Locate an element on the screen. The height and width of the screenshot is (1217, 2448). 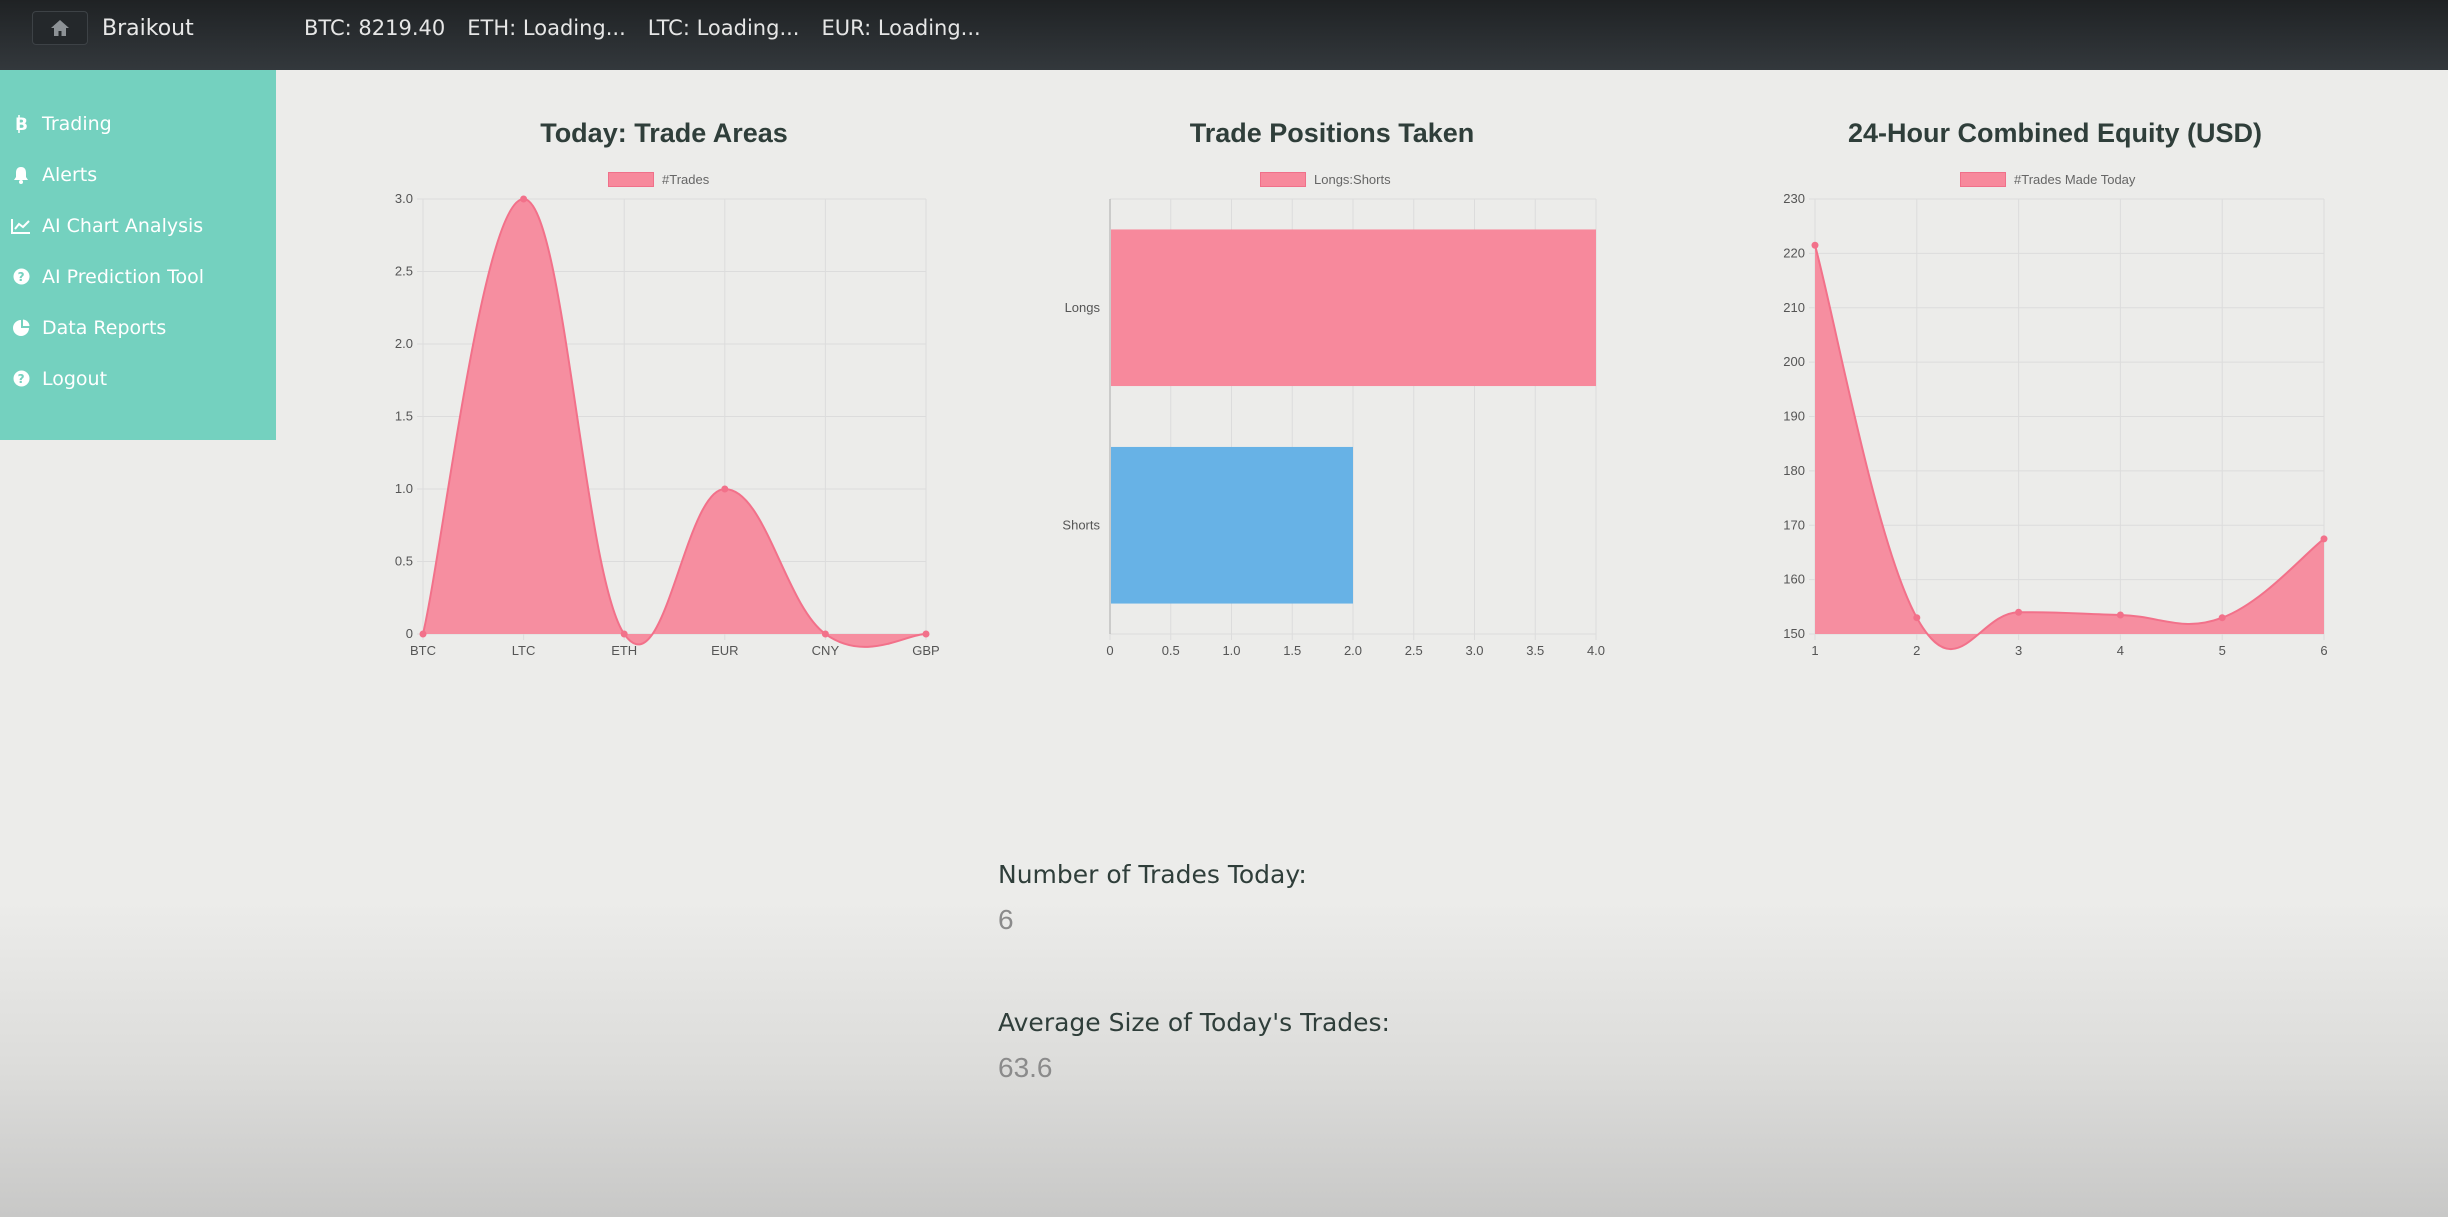
chart-trade-positions: 0 0.5 1.0 1.5 2.0 2.5 3.0 3.5 4.0 Longs Shorts is located at coordinates (1333, 428).